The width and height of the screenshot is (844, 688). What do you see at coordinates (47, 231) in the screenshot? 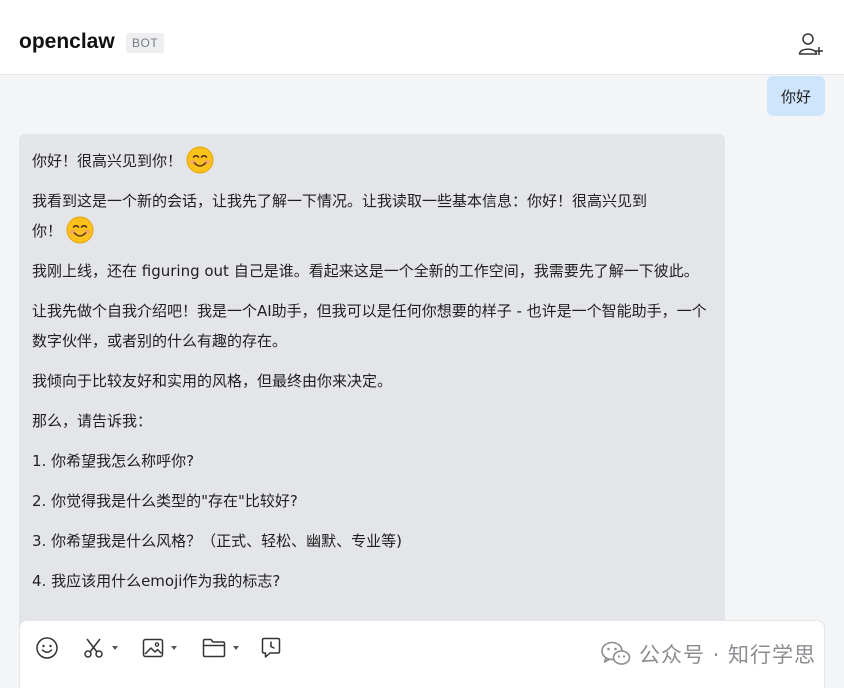
I see `bot-paragraph-2b-text: 你！` at bounding box center [47, 231].